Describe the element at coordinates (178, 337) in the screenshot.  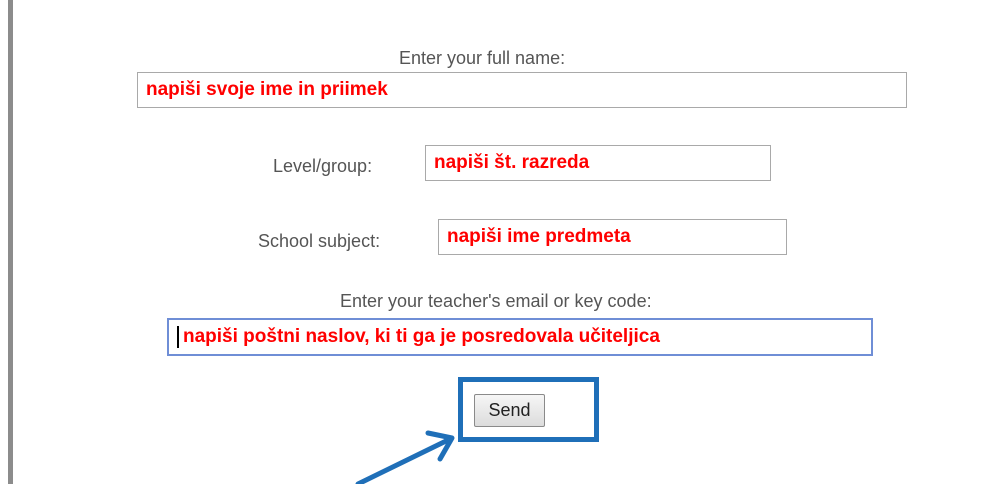
I see `text-caret` at that location.